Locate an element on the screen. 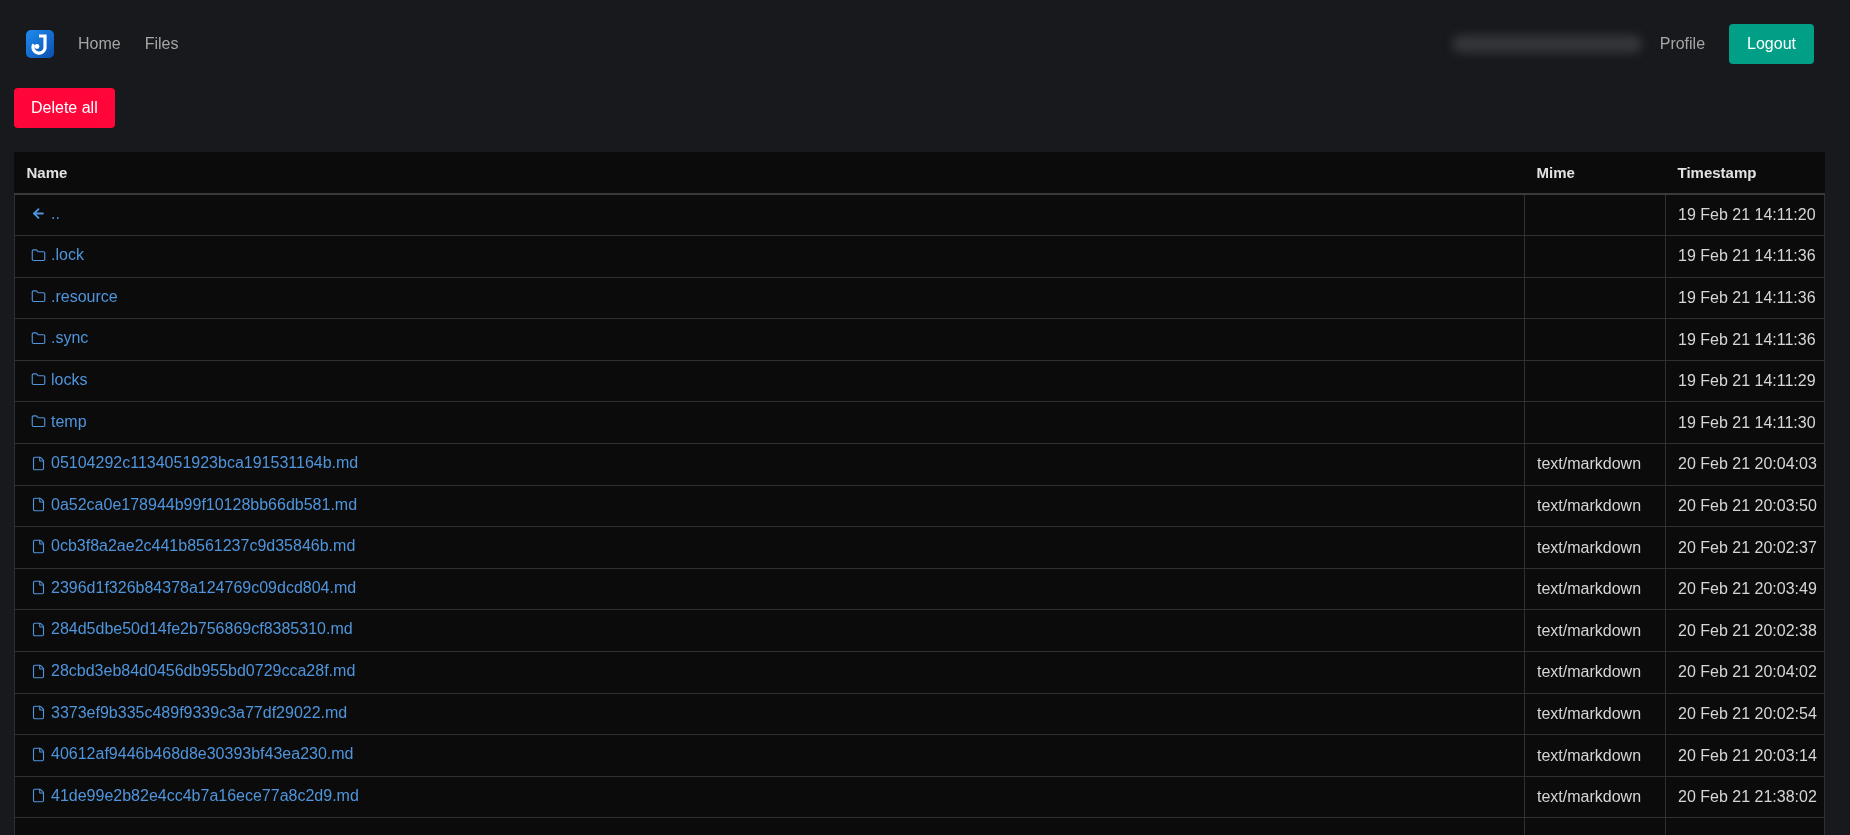  parent-folder-link: .. is located at coordinates (43, 213).